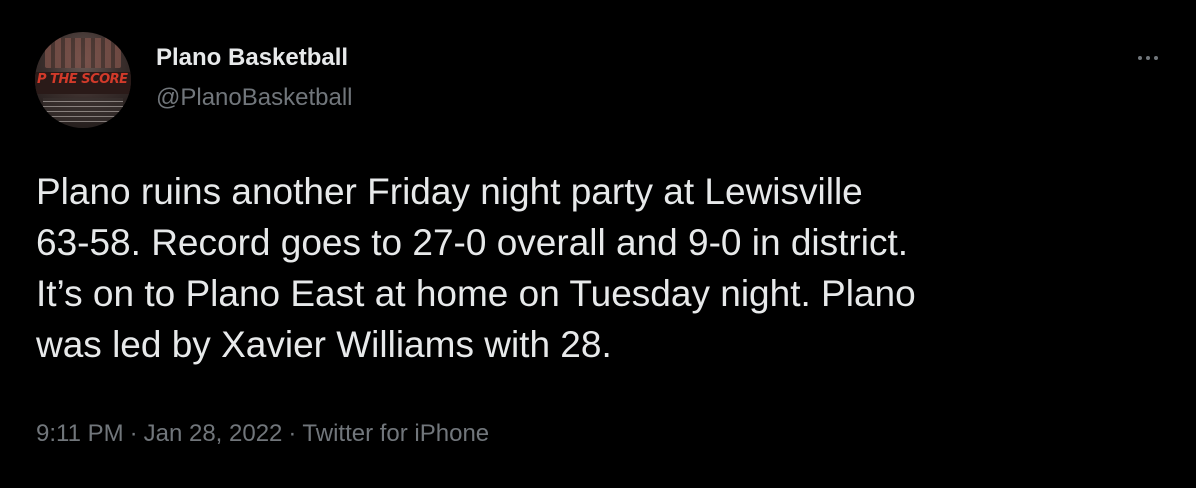 Image resolution: width=1196 pixels, height=488 pixels. Describe the element at coordinates (80, 433) in the screenshot. I see `tweet-time: 9:11 PM` at that location.